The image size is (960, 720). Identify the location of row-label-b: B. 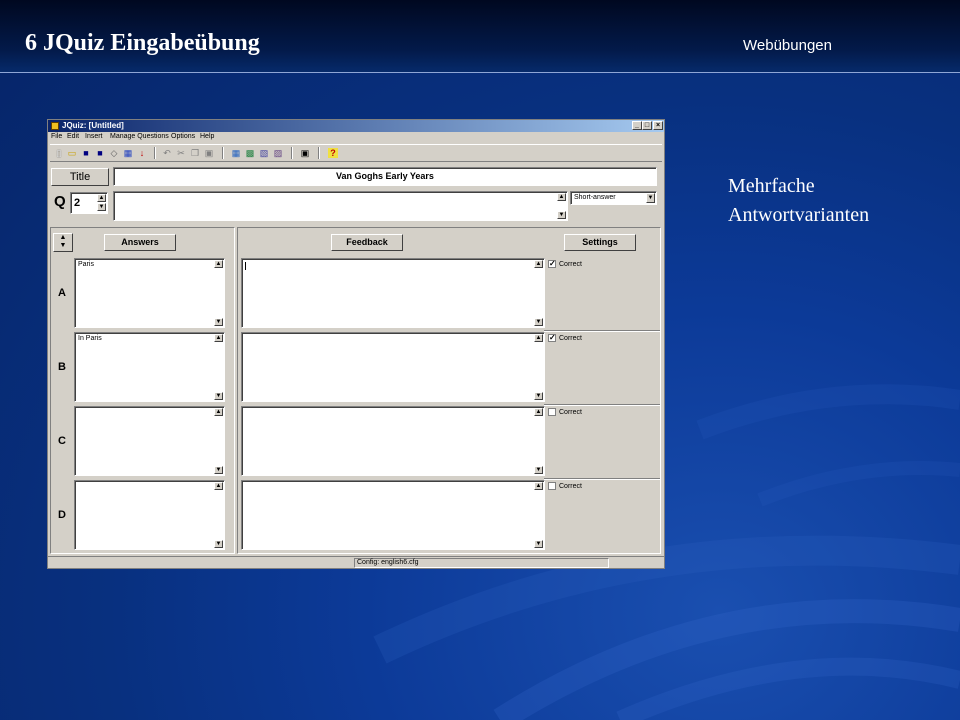
(62, 367).